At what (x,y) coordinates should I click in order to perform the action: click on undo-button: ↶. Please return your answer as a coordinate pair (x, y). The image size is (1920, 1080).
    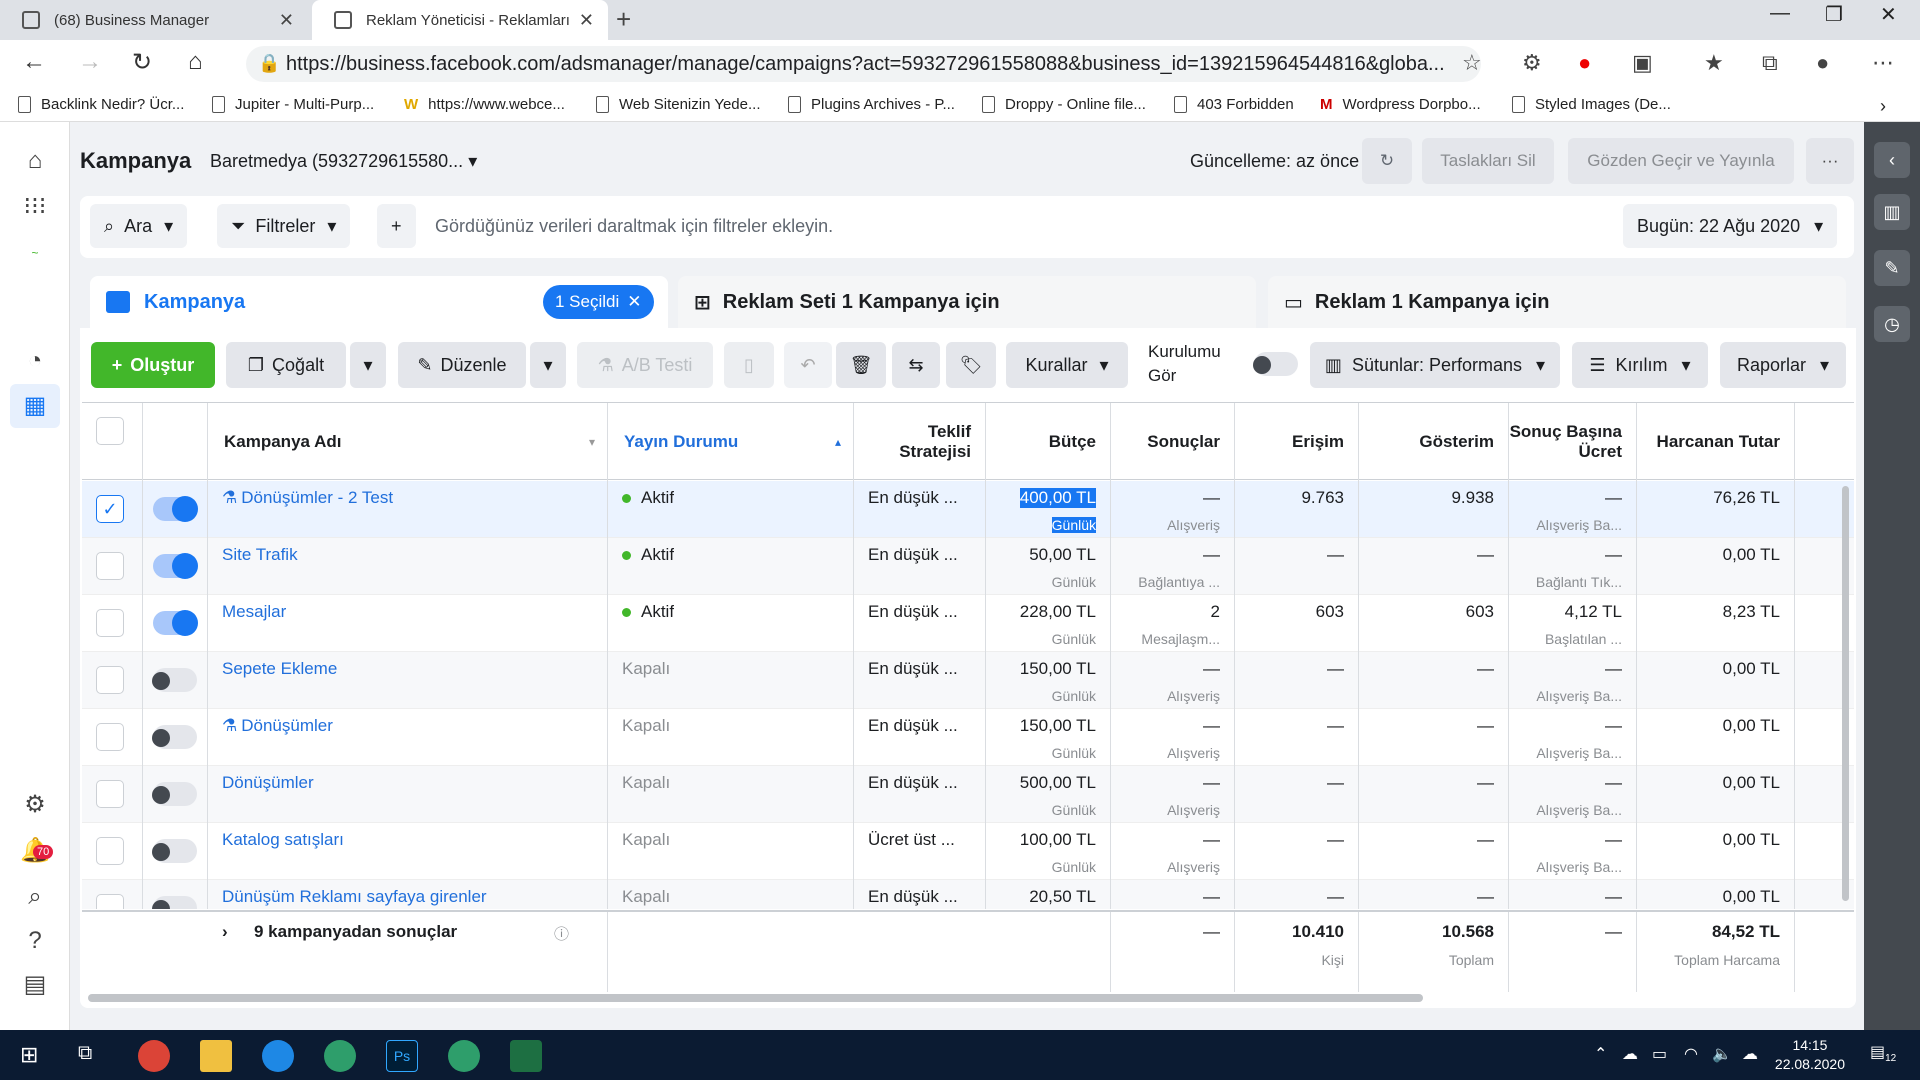
    Looking at the image, I should click on (808, 365).